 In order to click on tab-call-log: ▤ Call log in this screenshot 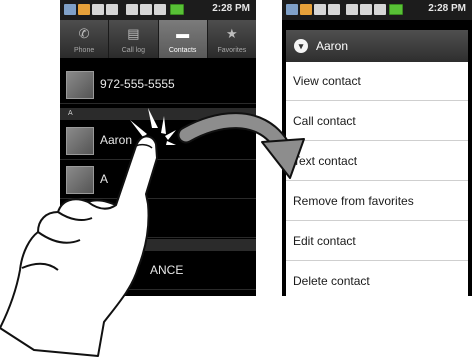, I will do `click(134, 39)`.